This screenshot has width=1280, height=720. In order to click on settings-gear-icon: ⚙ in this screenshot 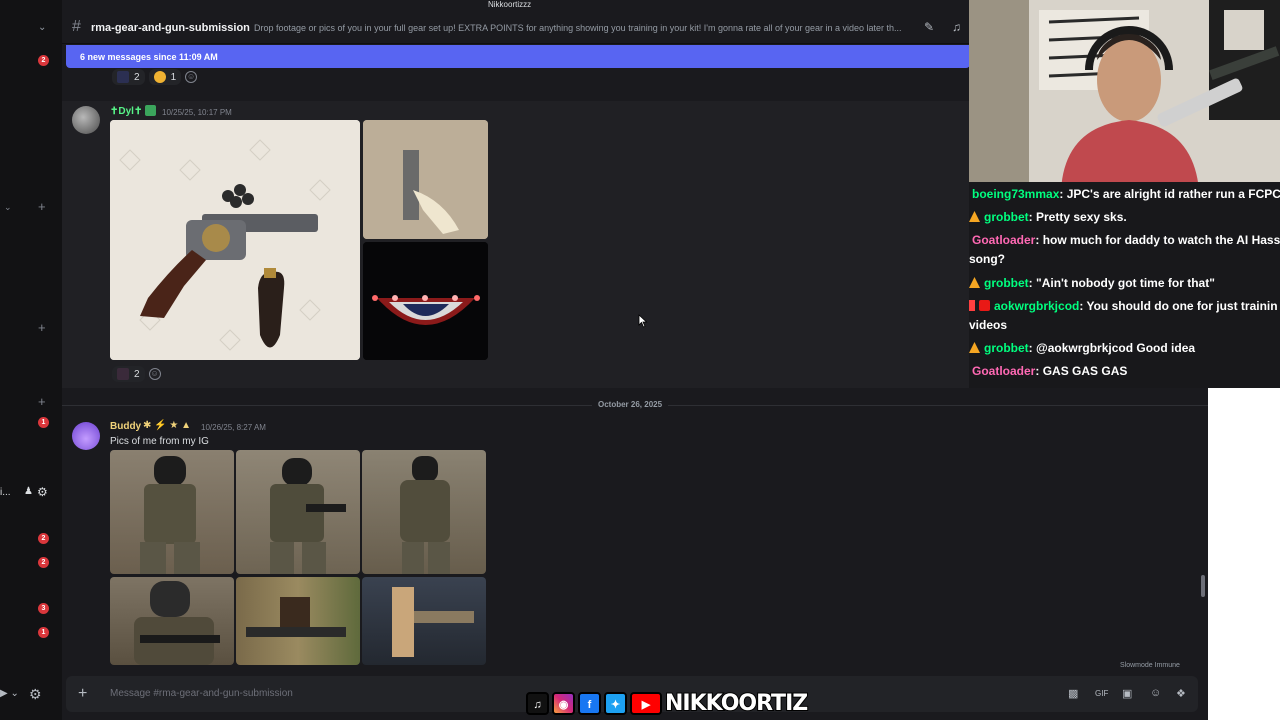, I will do `click(35, 694)`.